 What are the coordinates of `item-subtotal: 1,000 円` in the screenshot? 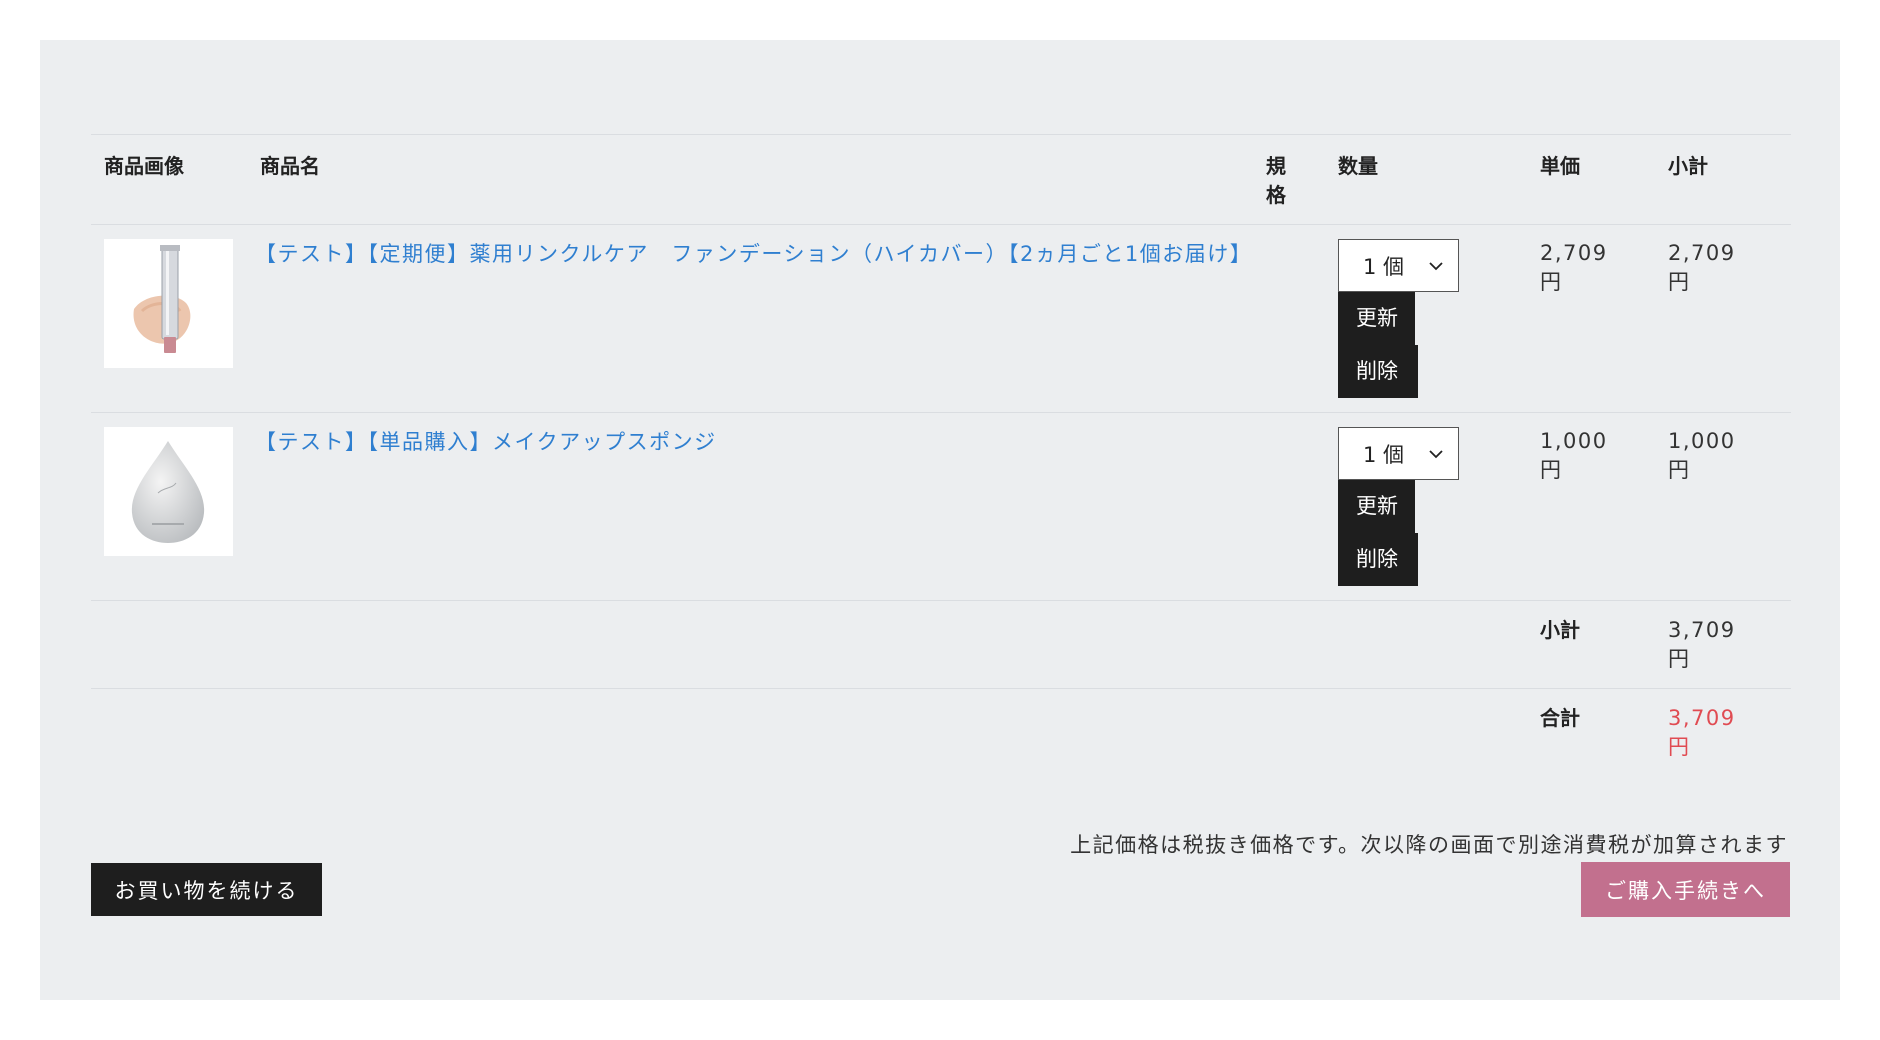 It's located at (1702, 455).